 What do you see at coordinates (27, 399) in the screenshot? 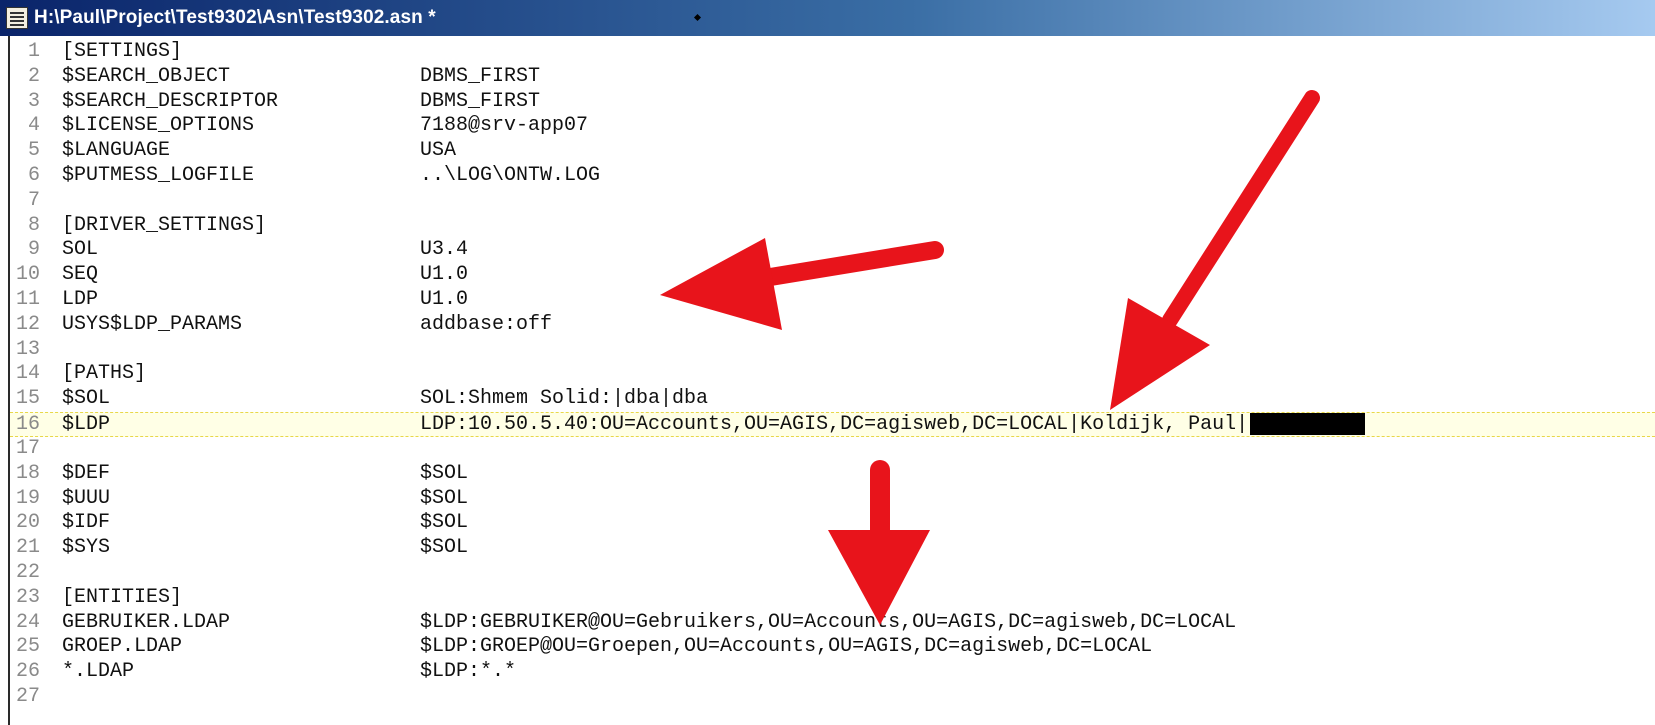
I see `line-number: 15` at bounding box center [27, 399].